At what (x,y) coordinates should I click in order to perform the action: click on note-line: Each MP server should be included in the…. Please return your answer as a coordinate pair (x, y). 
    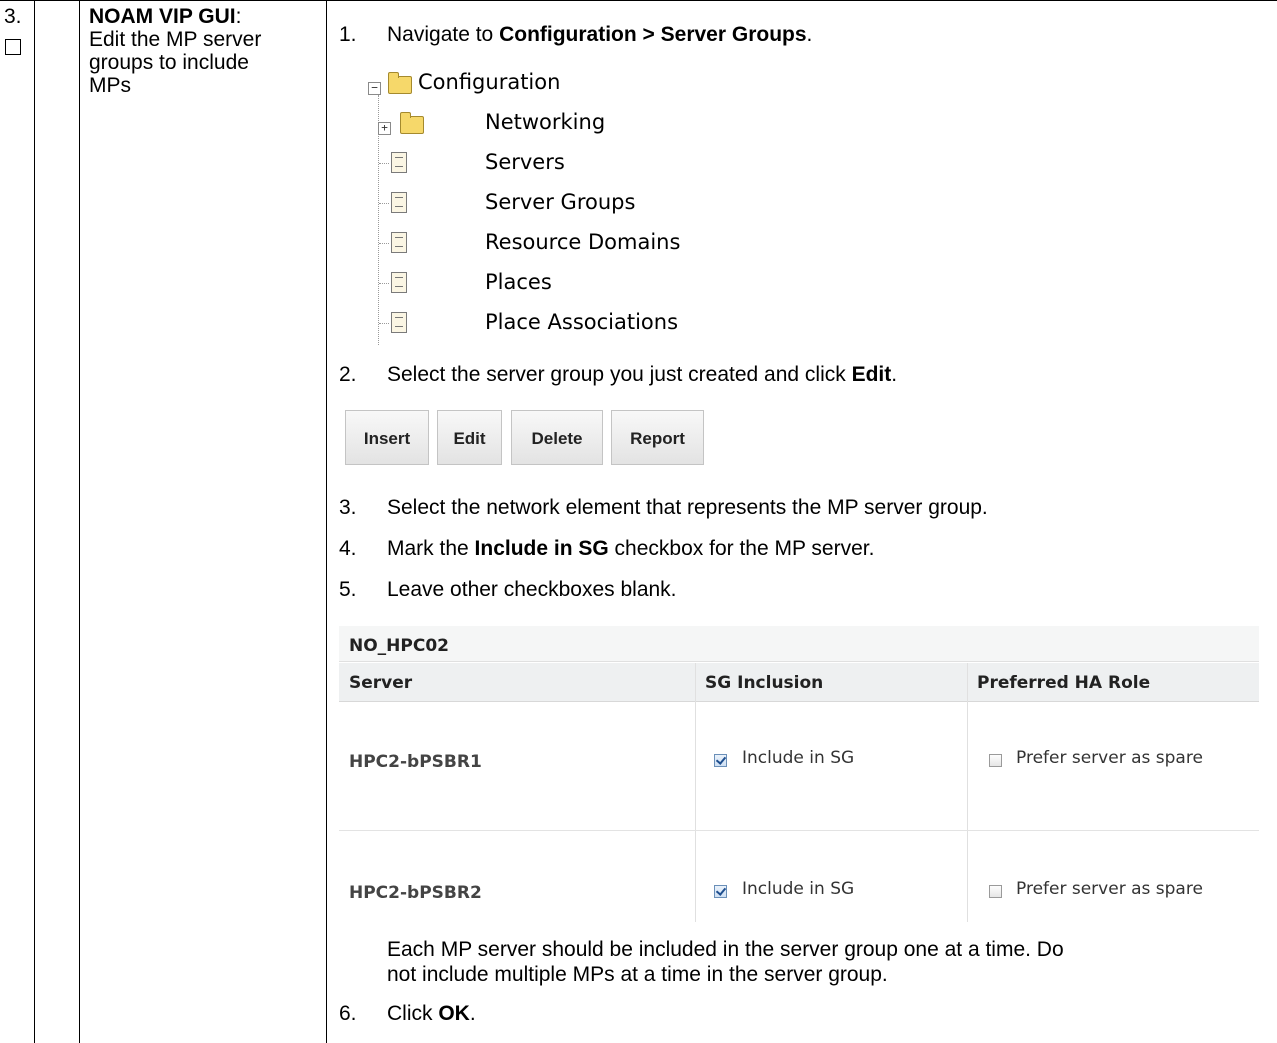
    Looking at the image, I should click on (725, 949).